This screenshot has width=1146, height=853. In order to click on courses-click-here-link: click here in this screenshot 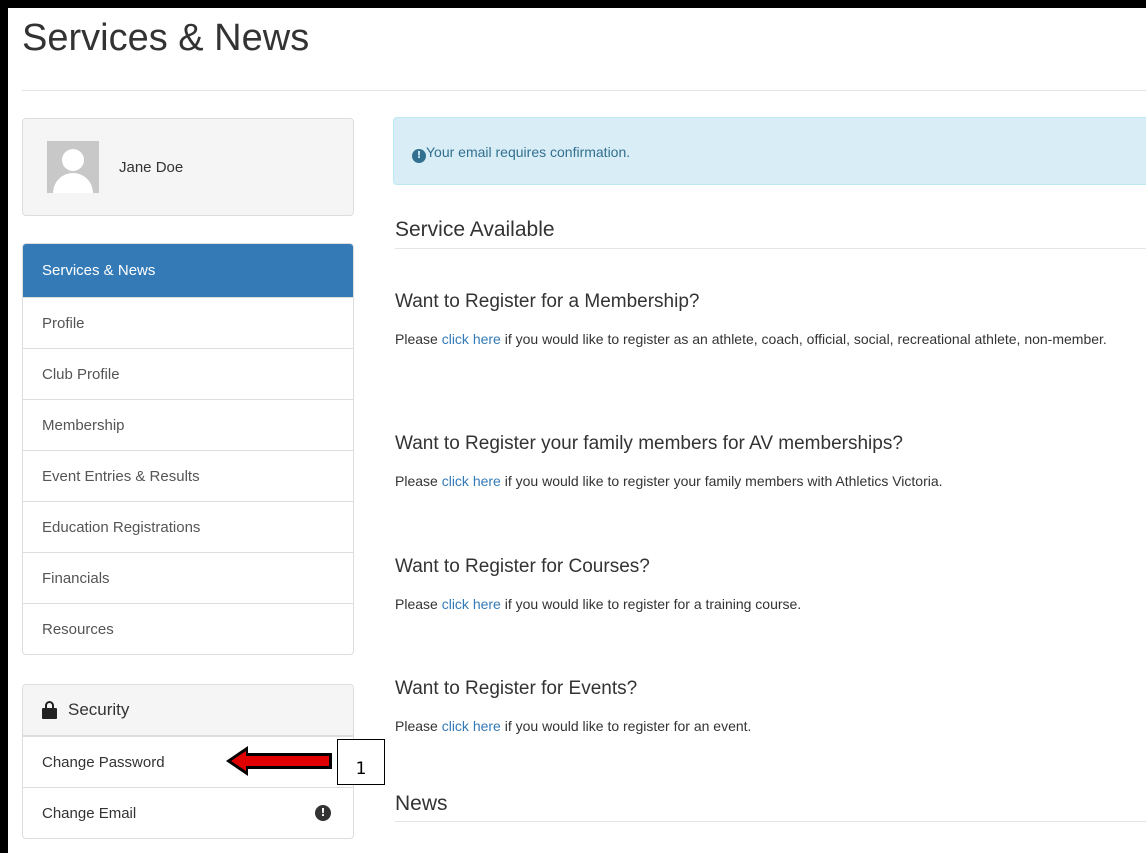, I will do `click(471, 604)`.